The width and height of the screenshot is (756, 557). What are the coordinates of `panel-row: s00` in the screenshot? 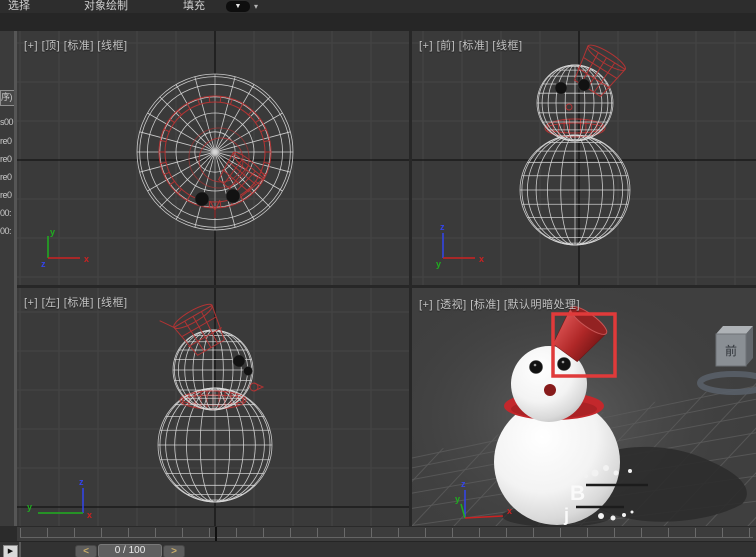 It's located at (7, 122).